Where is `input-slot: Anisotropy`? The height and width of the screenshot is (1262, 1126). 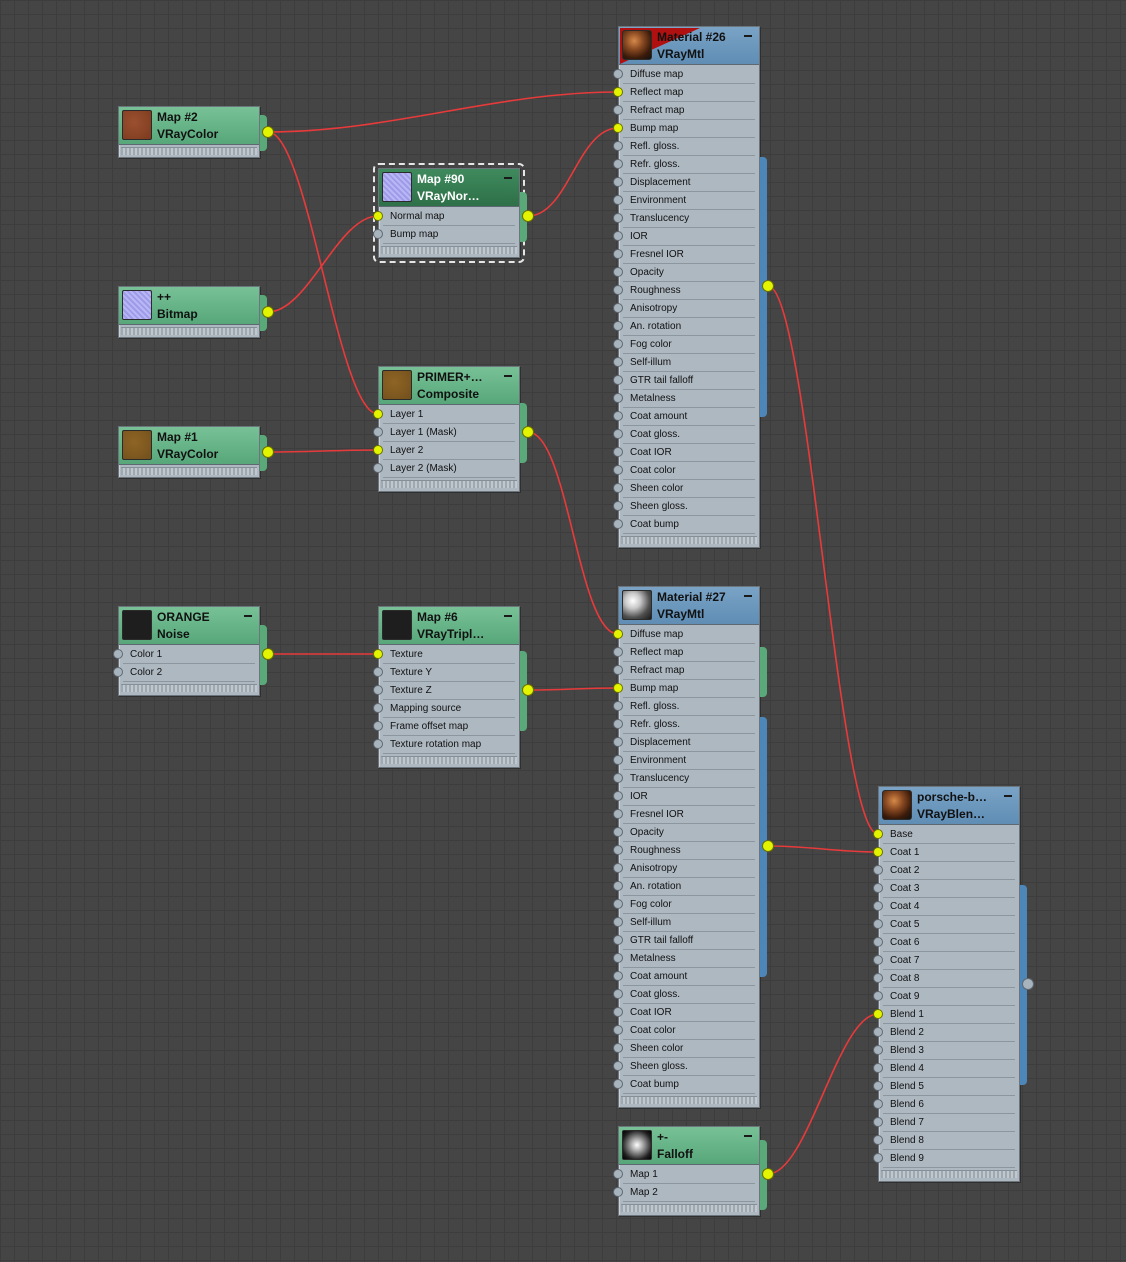
input-slot: Anisotropy is located at coordinates (689, 309).